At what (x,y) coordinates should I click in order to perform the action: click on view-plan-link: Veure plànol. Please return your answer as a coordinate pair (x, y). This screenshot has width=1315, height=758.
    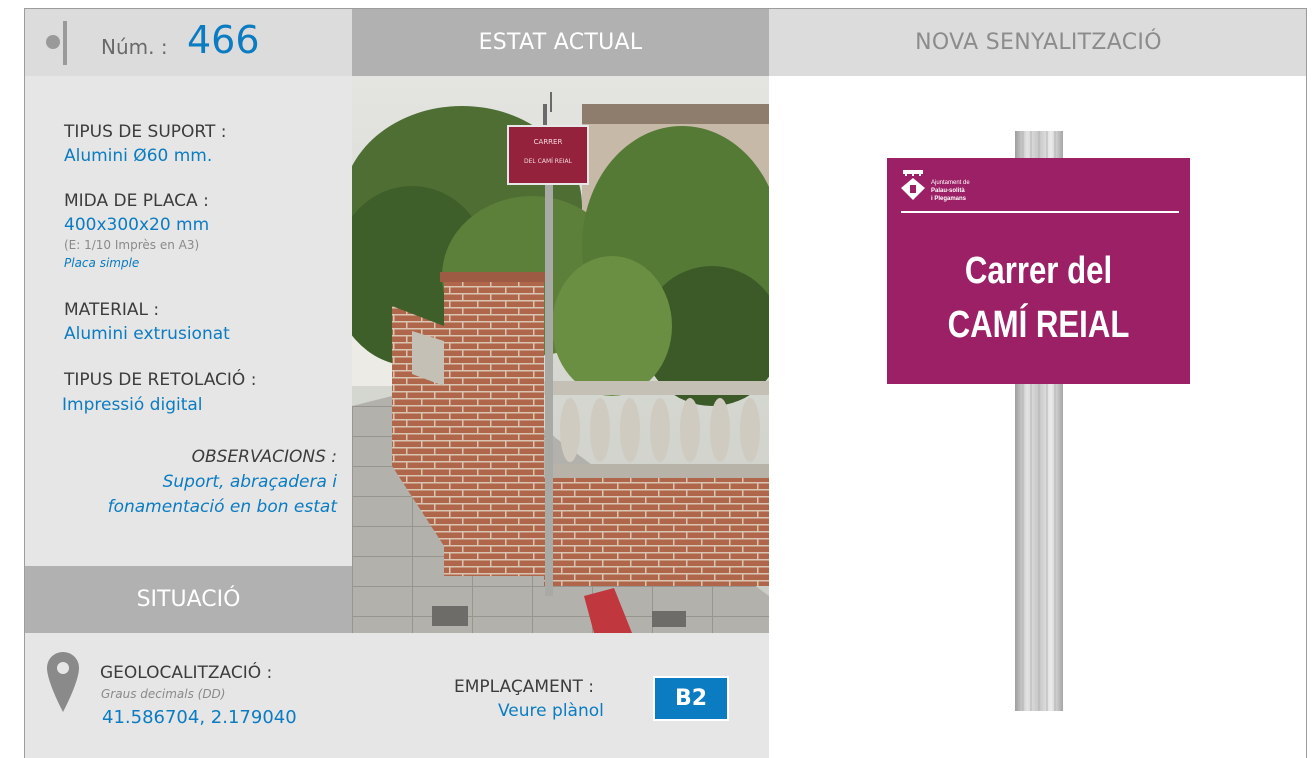
    Looking at the image, I should click on (551, 711).